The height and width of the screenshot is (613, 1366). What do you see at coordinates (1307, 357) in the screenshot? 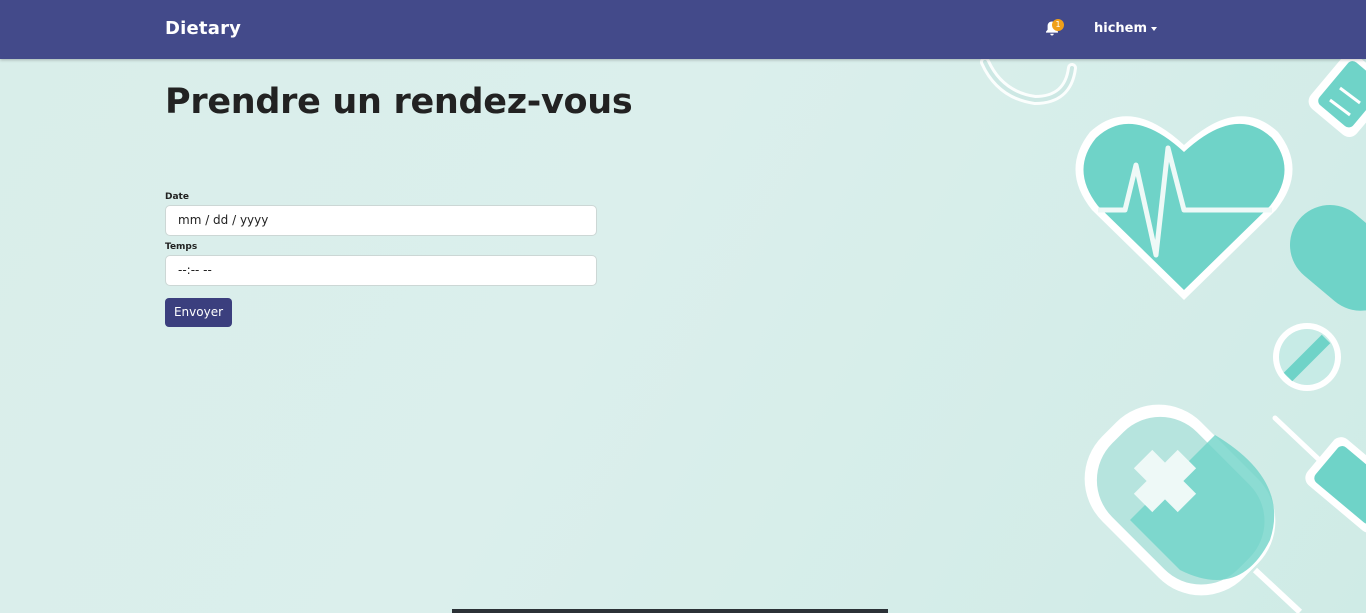
I see `pill-icon` at bounding box center [1307, 357].